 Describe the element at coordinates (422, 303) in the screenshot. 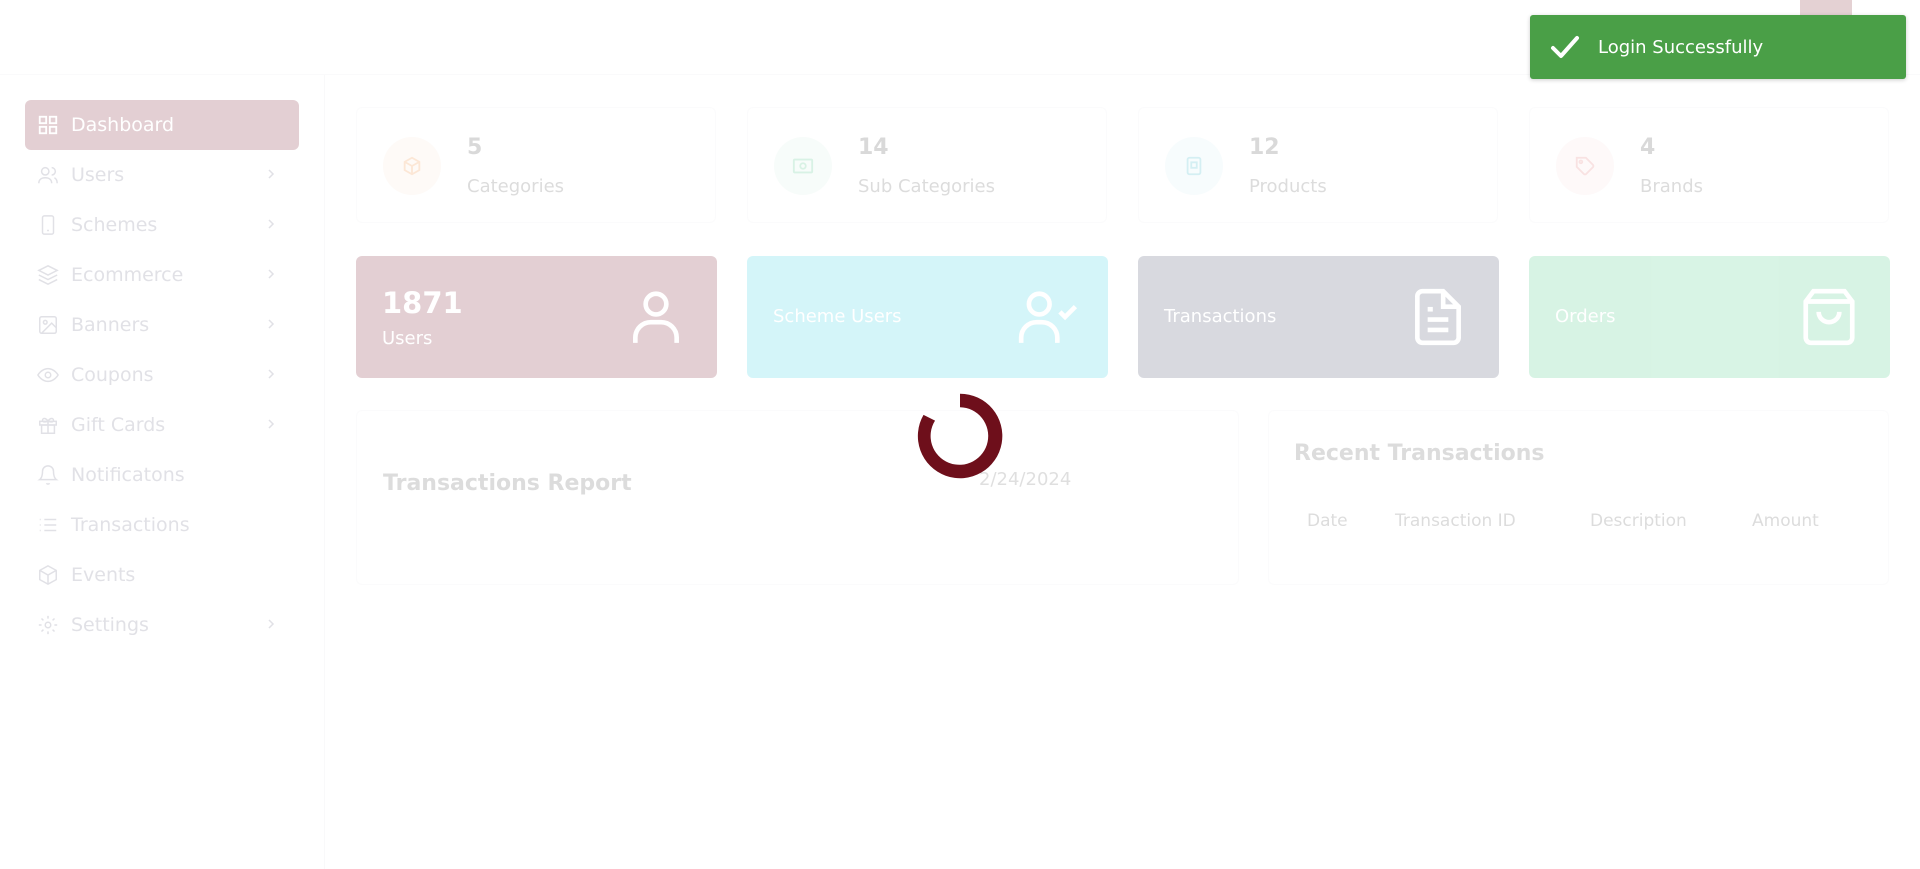

I see `card-value: 1871` at that location.